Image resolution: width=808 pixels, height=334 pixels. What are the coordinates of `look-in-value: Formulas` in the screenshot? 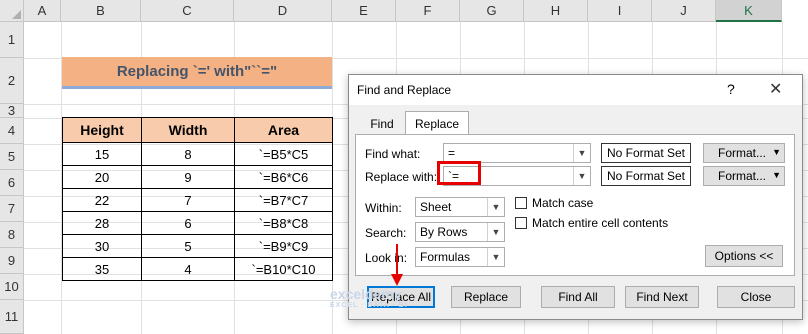 It's located at (445, 257).